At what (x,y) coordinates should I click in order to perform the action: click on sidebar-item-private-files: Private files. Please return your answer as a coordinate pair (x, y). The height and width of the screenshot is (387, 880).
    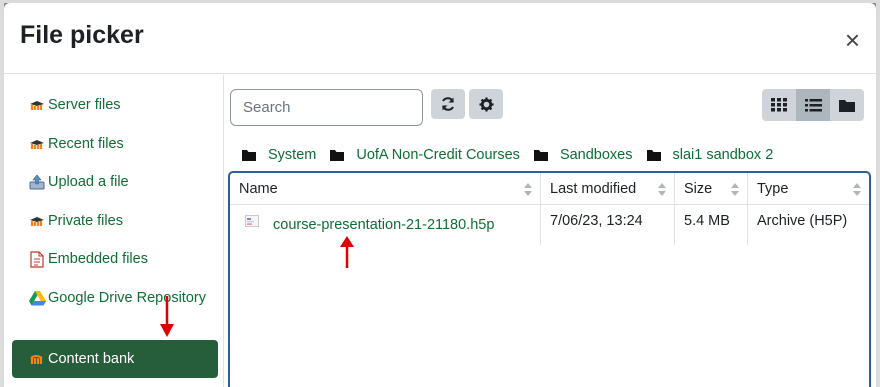
    Looking at the image, I should click on (115, 221).